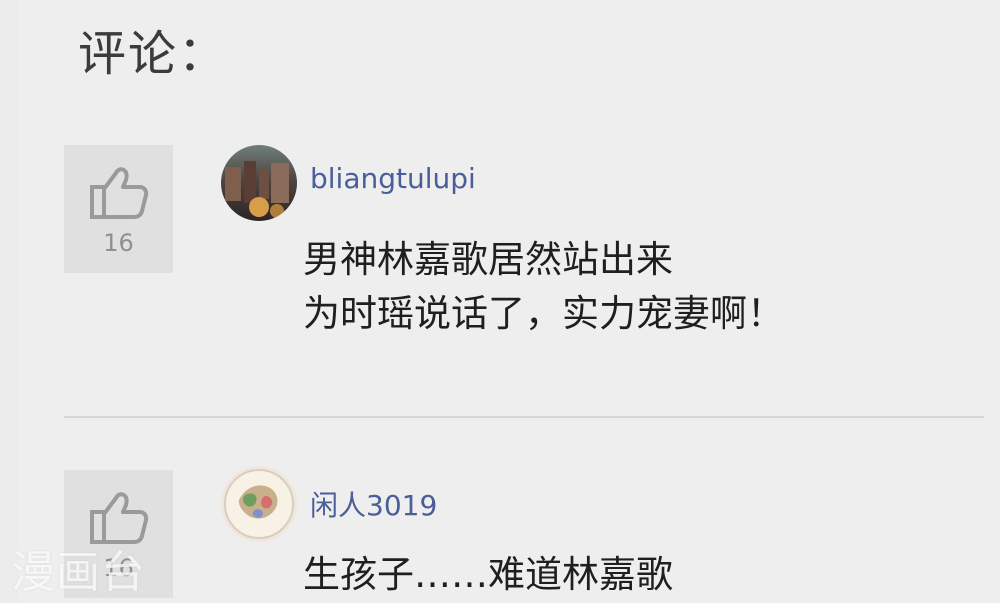  I want to click on like-count: 16, so click(118, 243).